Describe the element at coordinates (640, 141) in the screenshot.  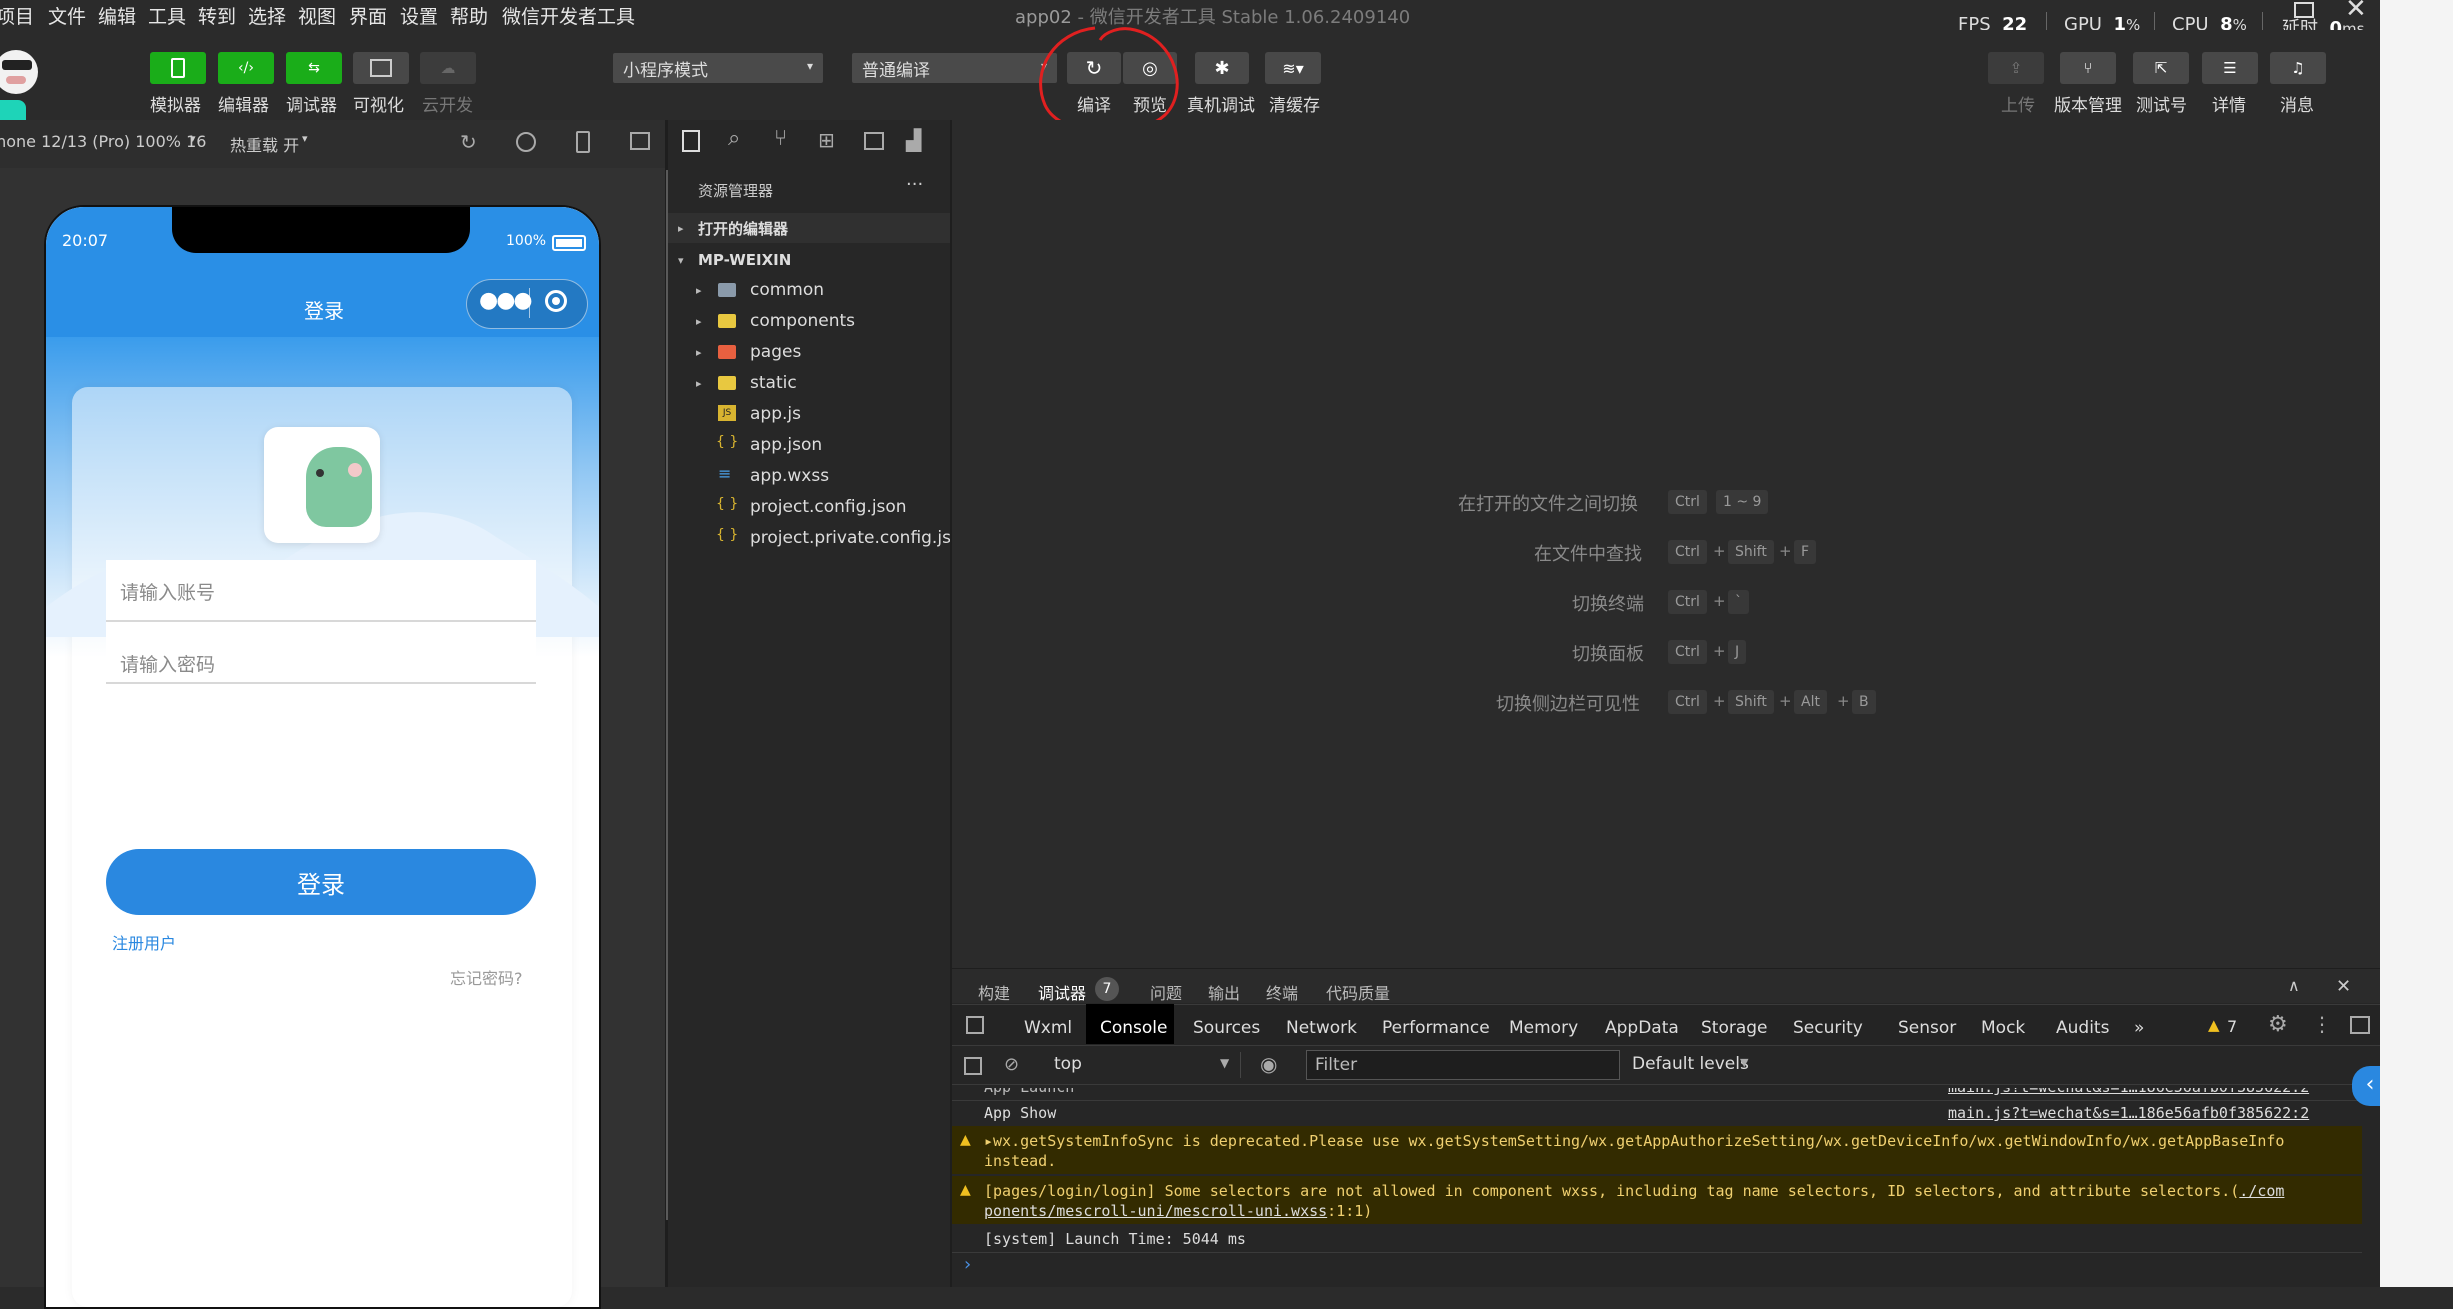
I see `popout-icon` at that location.